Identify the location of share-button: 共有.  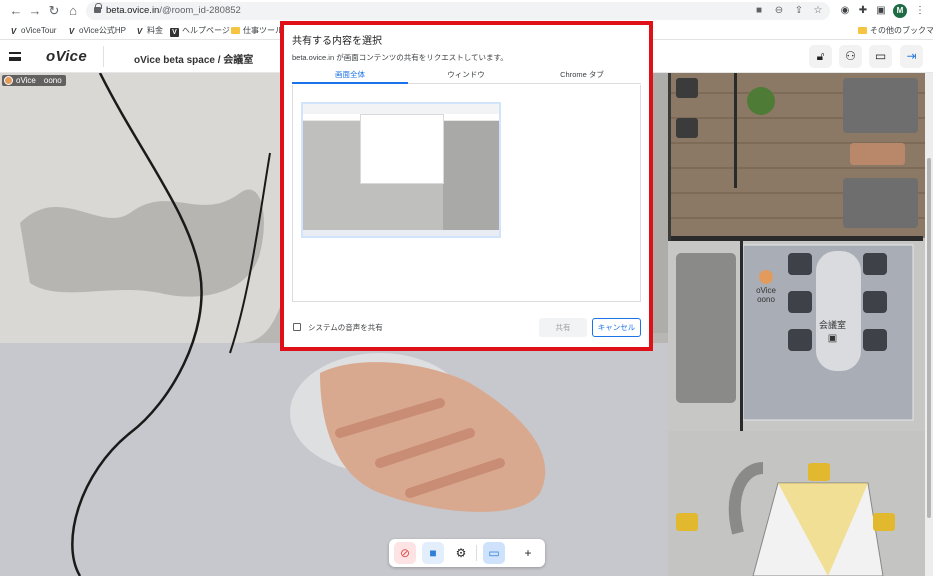
(563, 327).